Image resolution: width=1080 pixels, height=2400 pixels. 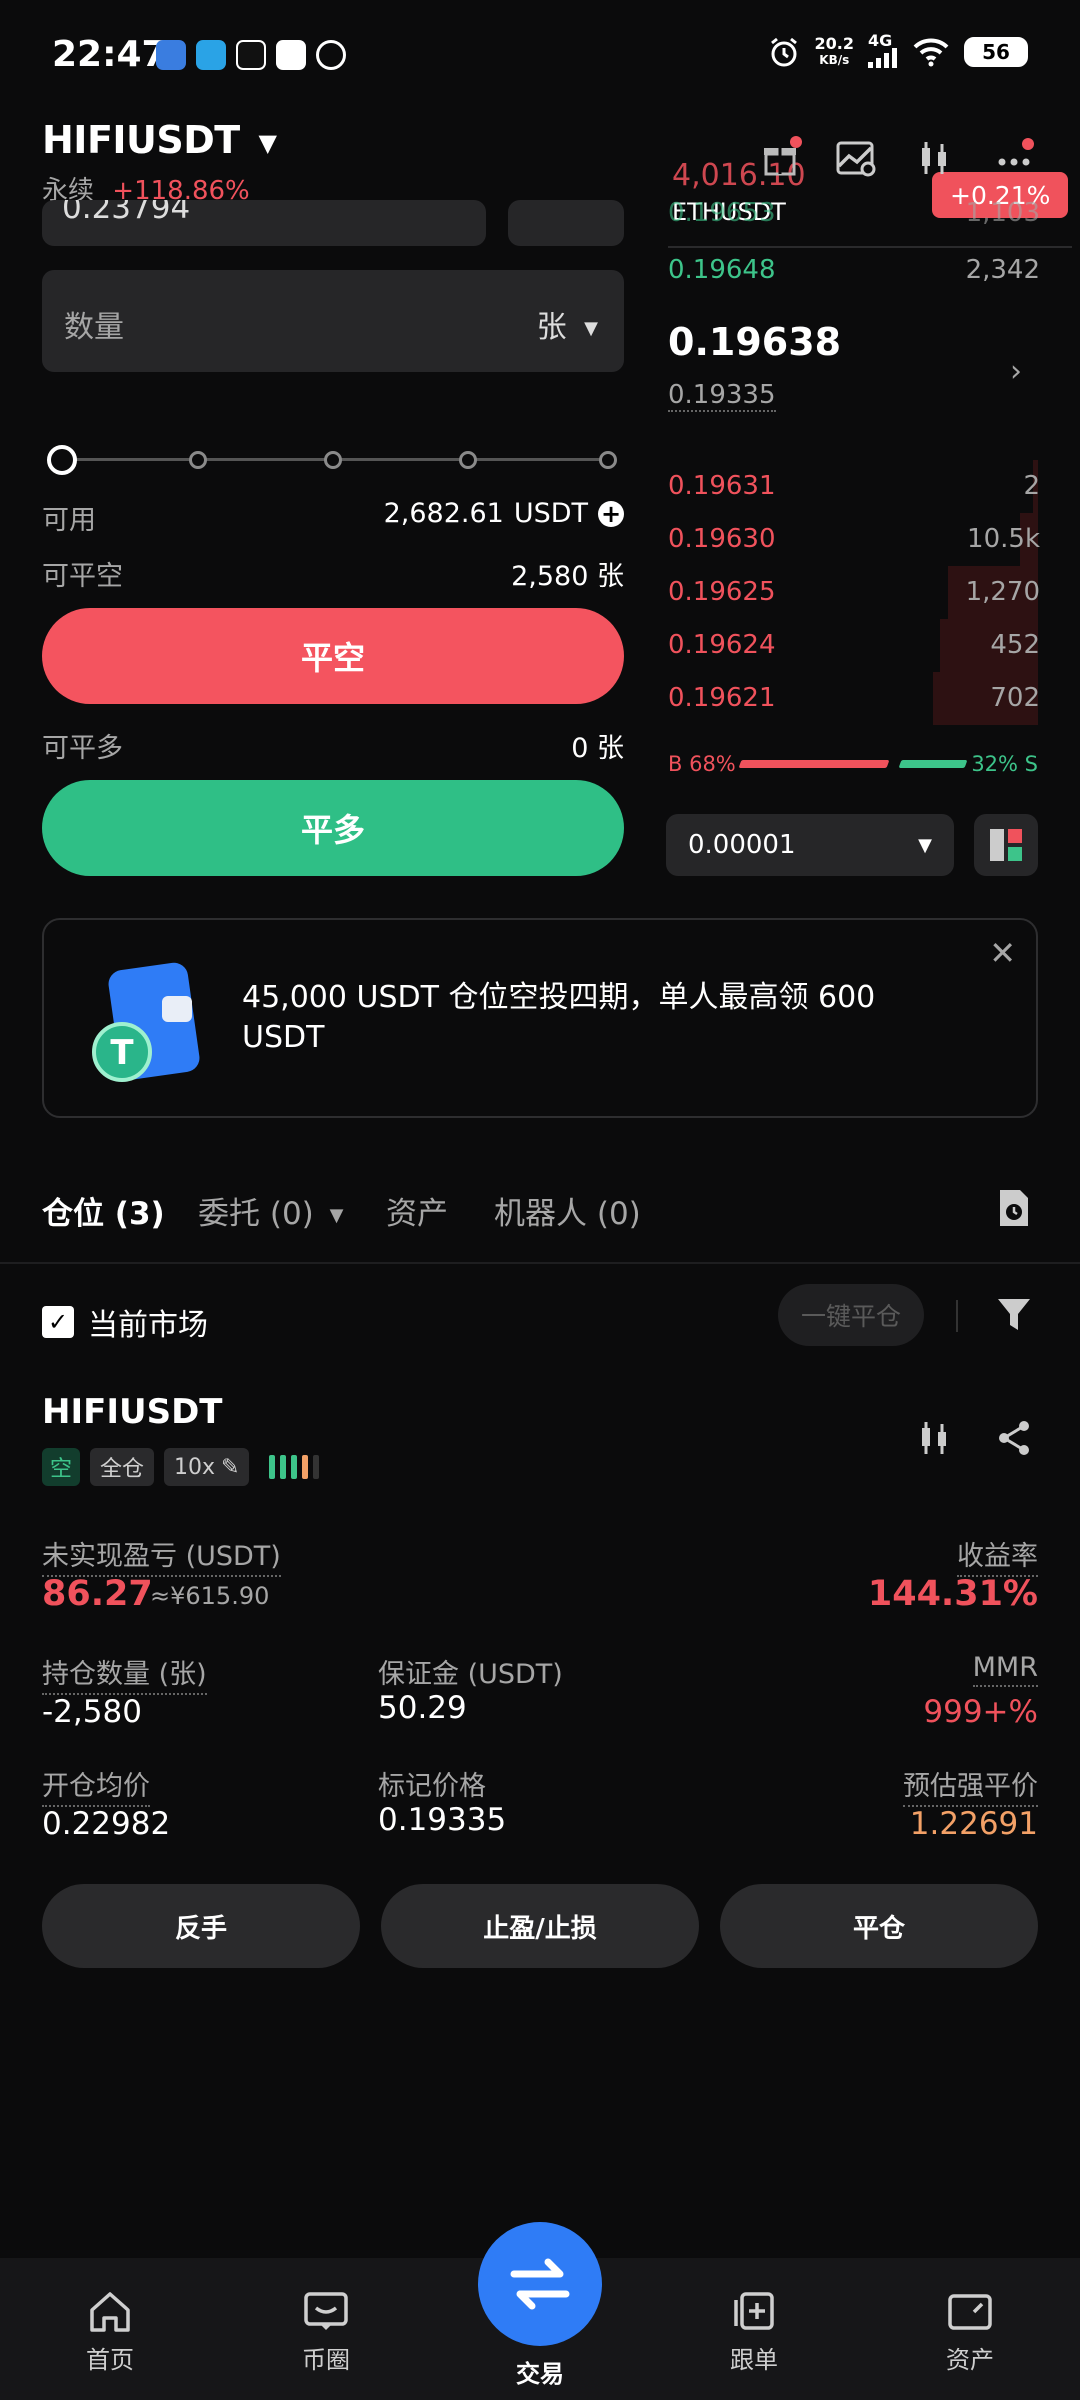 I want to click on tab-orders-label: 委托 (0), so click(x=256, y=1214).